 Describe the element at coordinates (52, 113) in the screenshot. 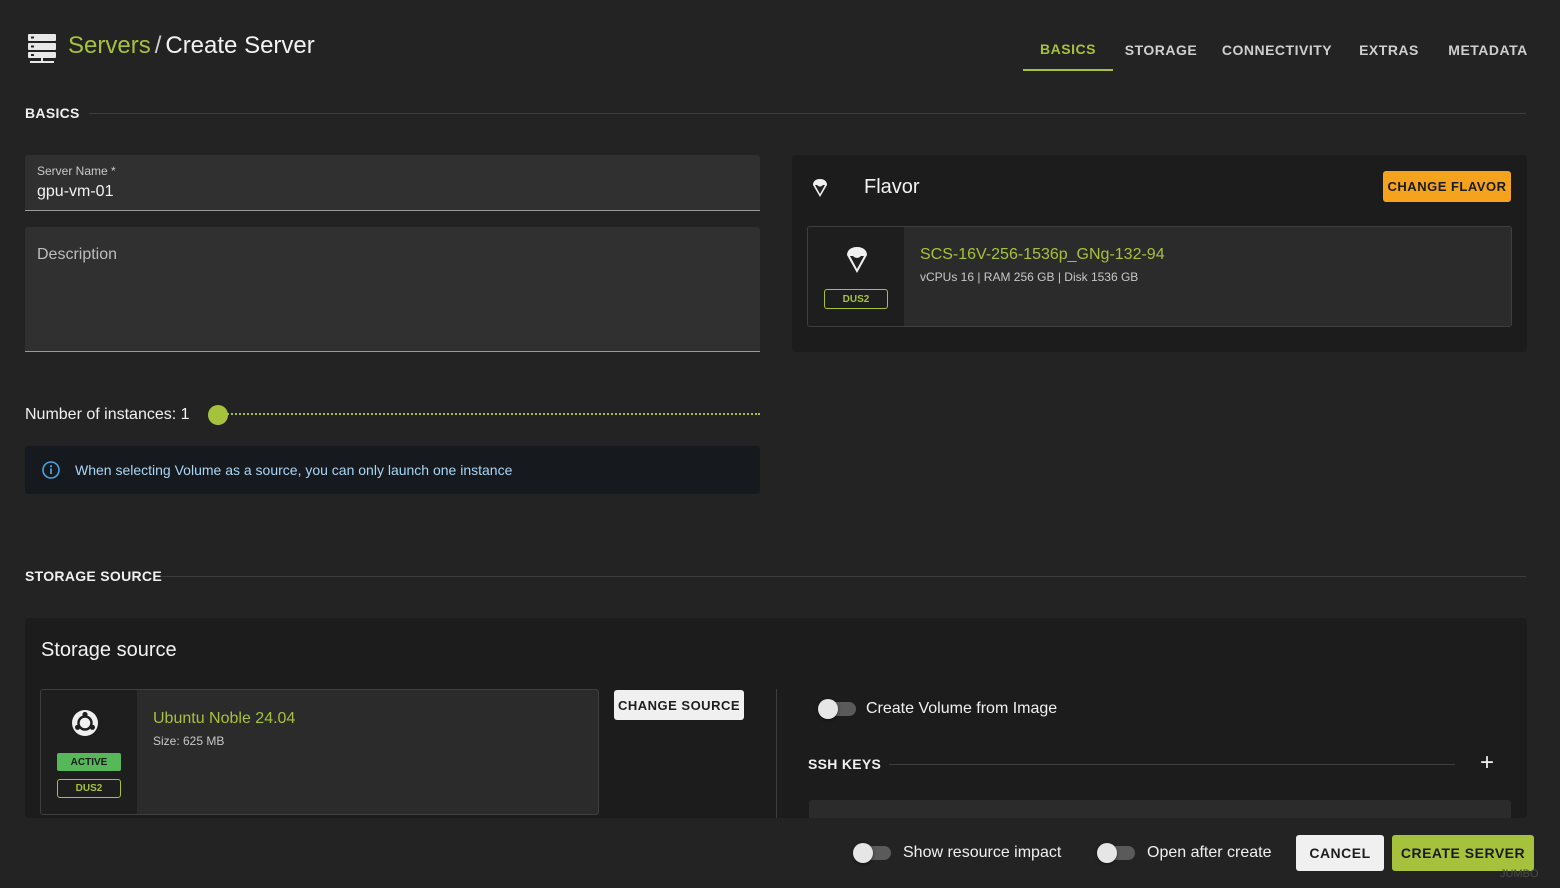

I see `basics-section-title: BASICS` at that location.